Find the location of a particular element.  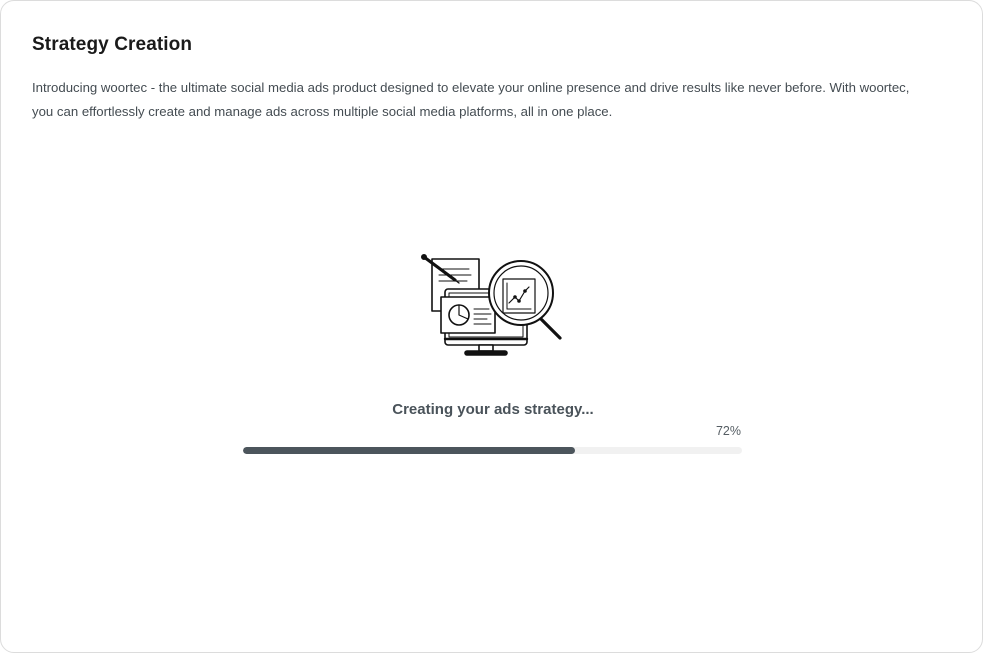

progress-bar is located at coordinates (492, 450).